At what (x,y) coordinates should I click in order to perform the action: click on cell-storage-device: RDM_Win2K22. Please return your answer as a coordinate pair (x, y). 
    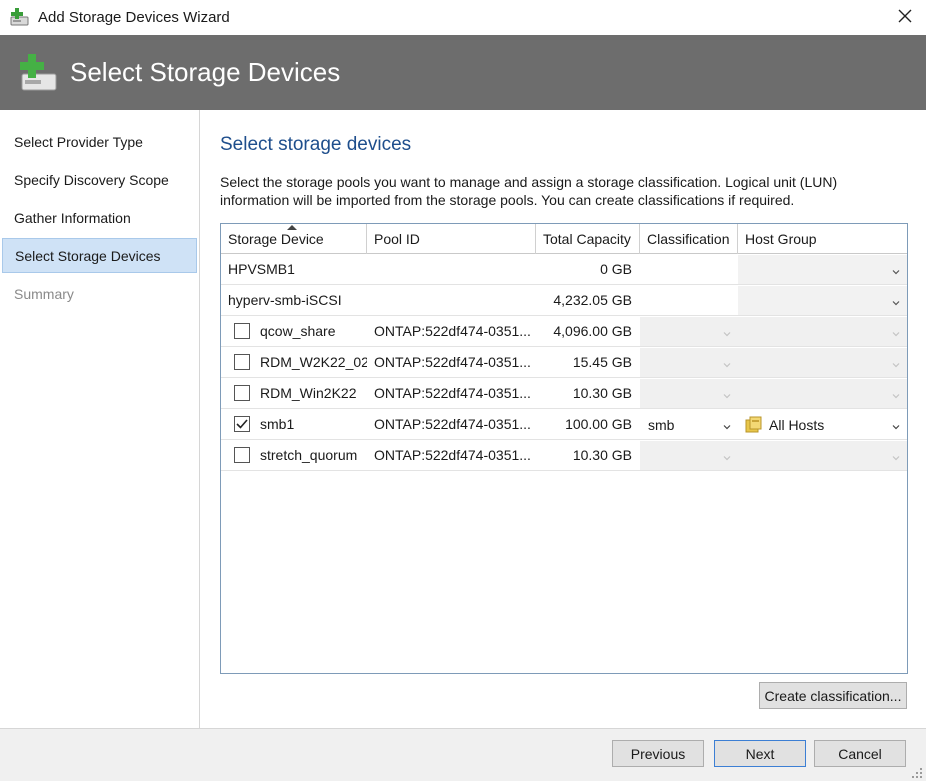
    Looking at the image, I should click on (294, 393).